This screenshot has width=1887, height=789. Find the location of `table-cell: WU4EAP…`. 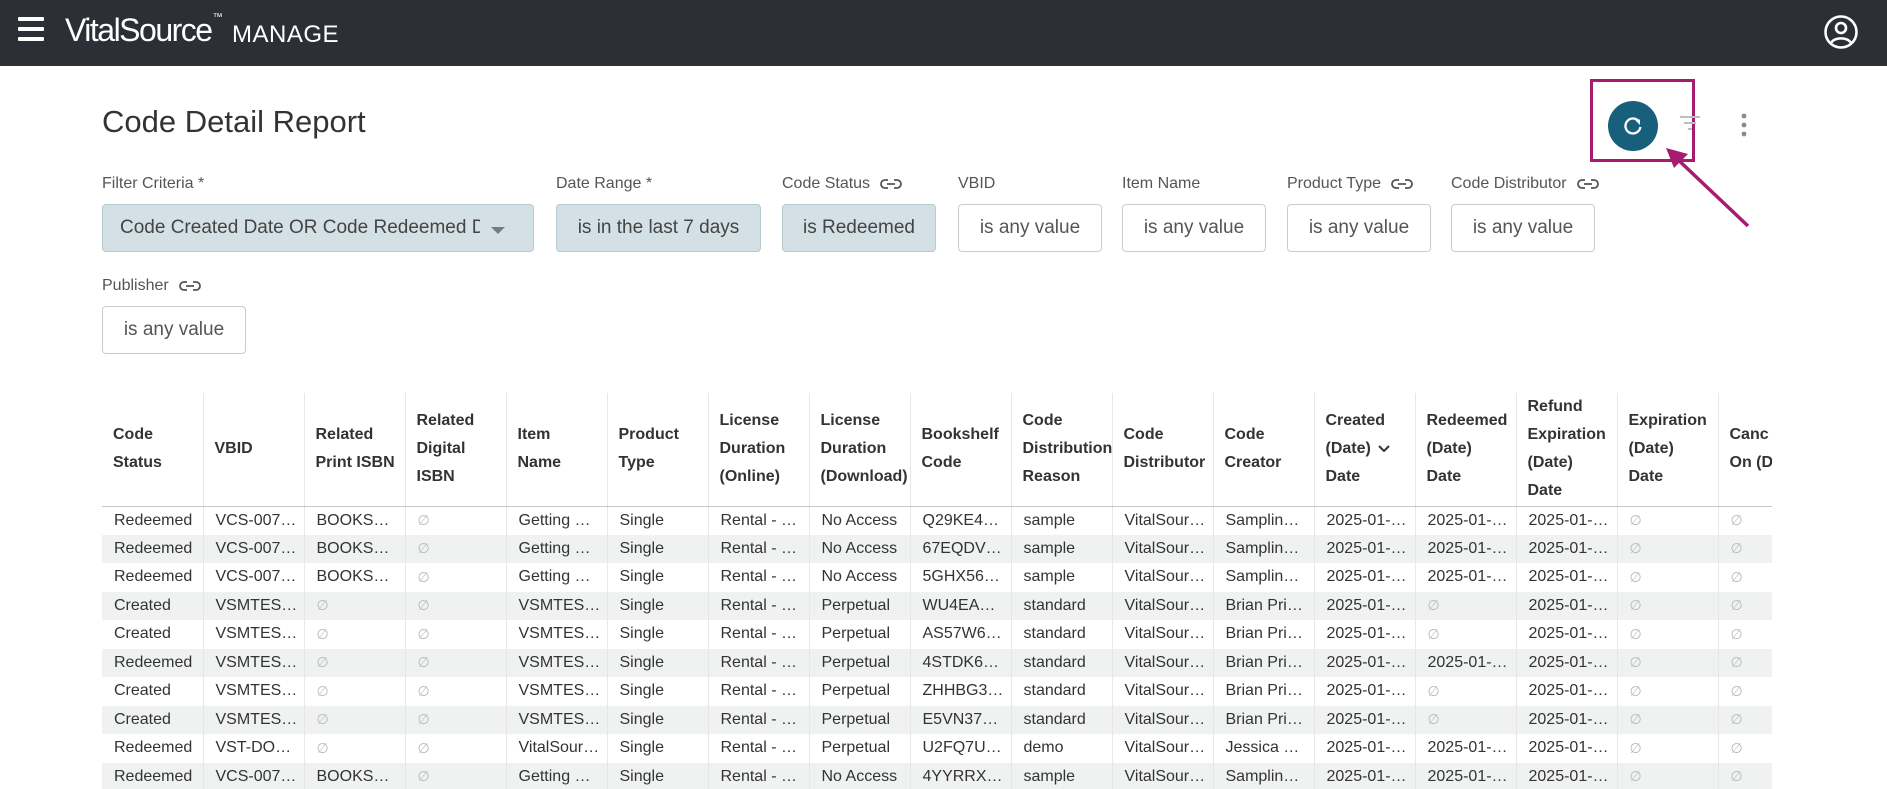

table-cell: WU4EAP… is located at coordinates (961, 605).